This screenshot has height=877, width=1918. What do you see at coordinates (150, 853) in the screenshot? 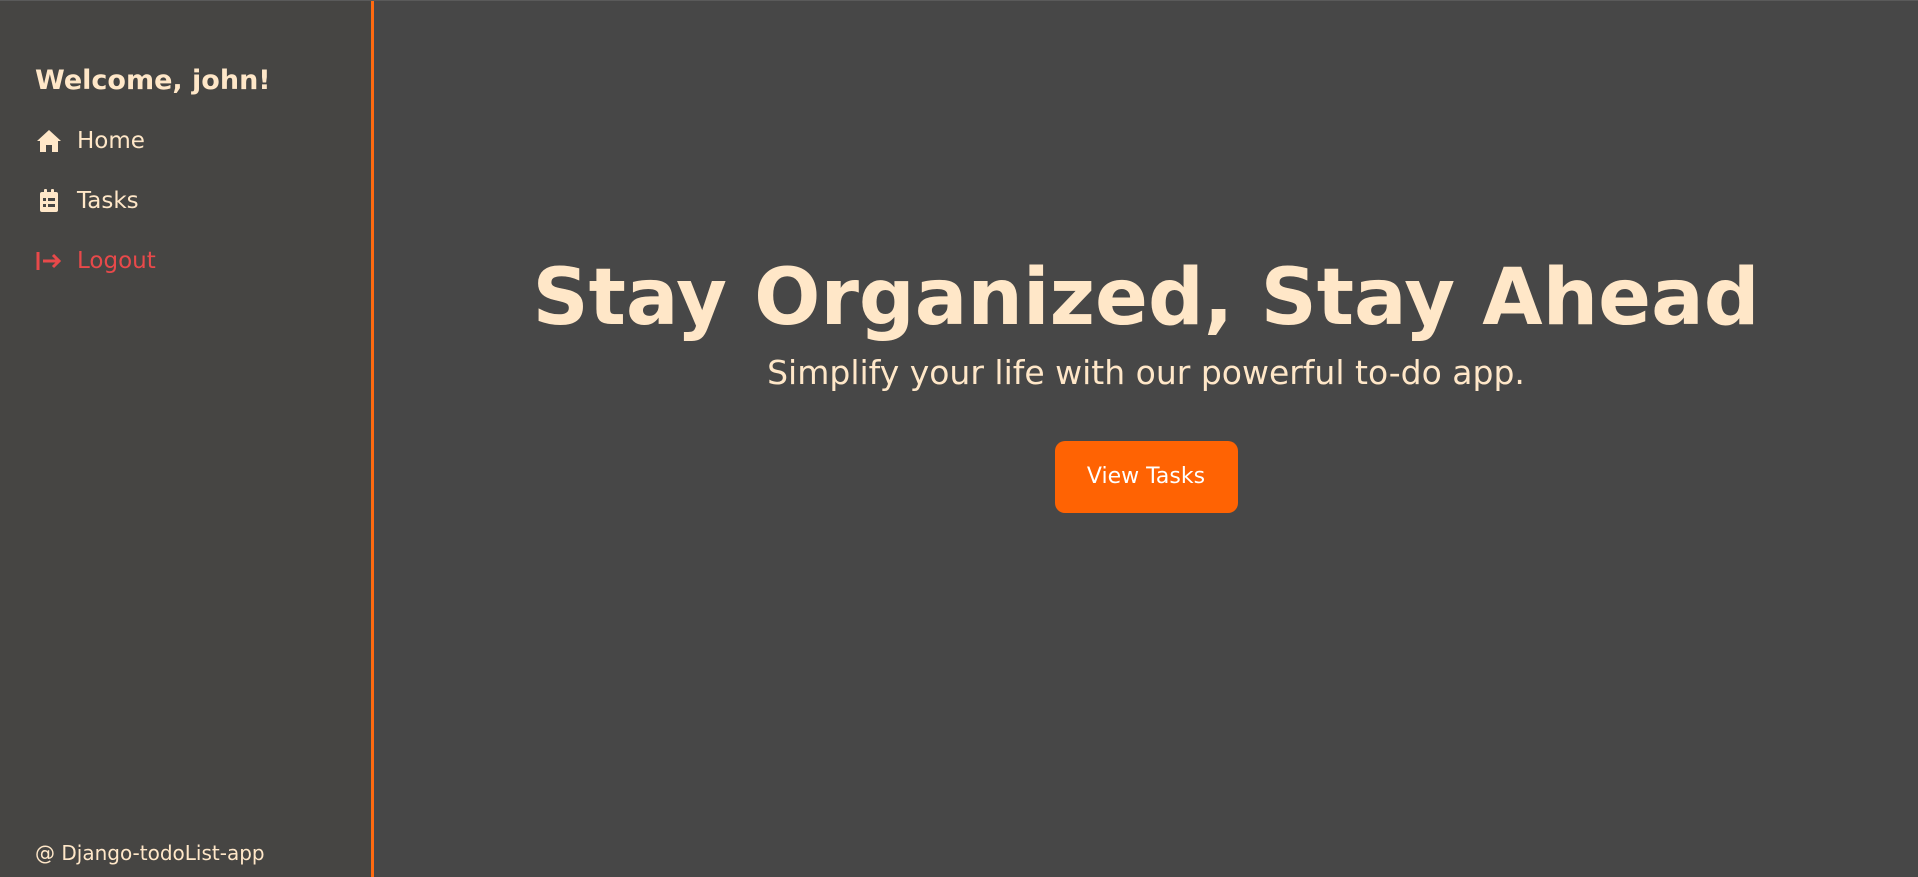
I see `sidebar-footer: @ Django-todoList-app` at bounding box center [150, 853].